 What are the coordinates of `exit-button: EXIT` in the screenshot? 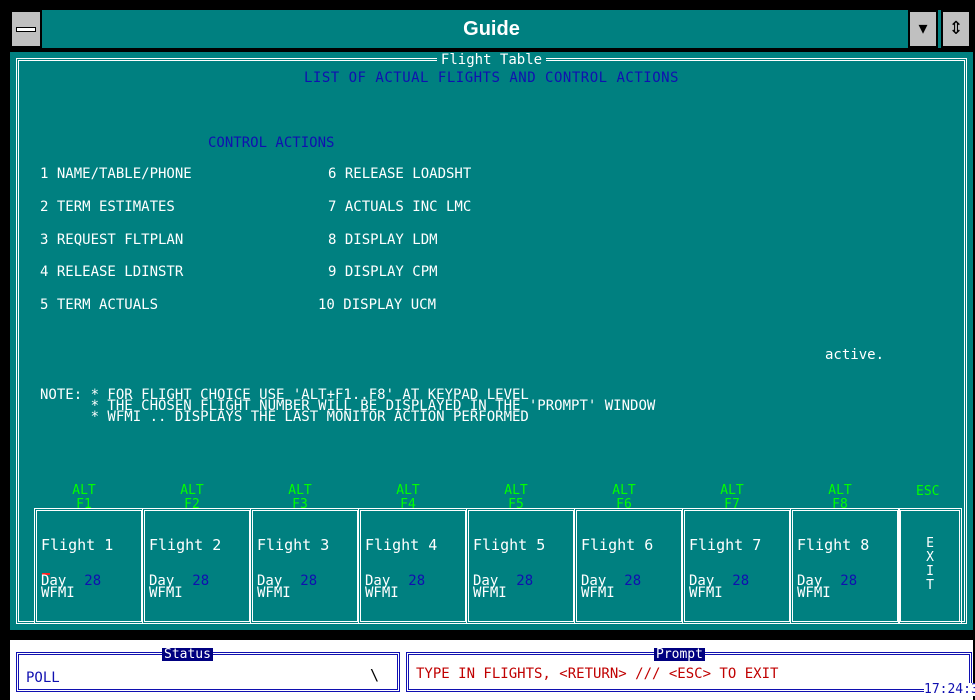 It's located at (930, 566).